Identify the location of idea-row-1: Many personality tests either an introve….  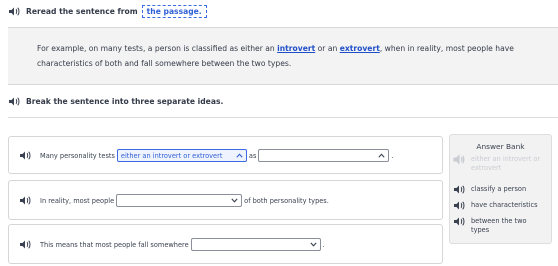
(206, 155).